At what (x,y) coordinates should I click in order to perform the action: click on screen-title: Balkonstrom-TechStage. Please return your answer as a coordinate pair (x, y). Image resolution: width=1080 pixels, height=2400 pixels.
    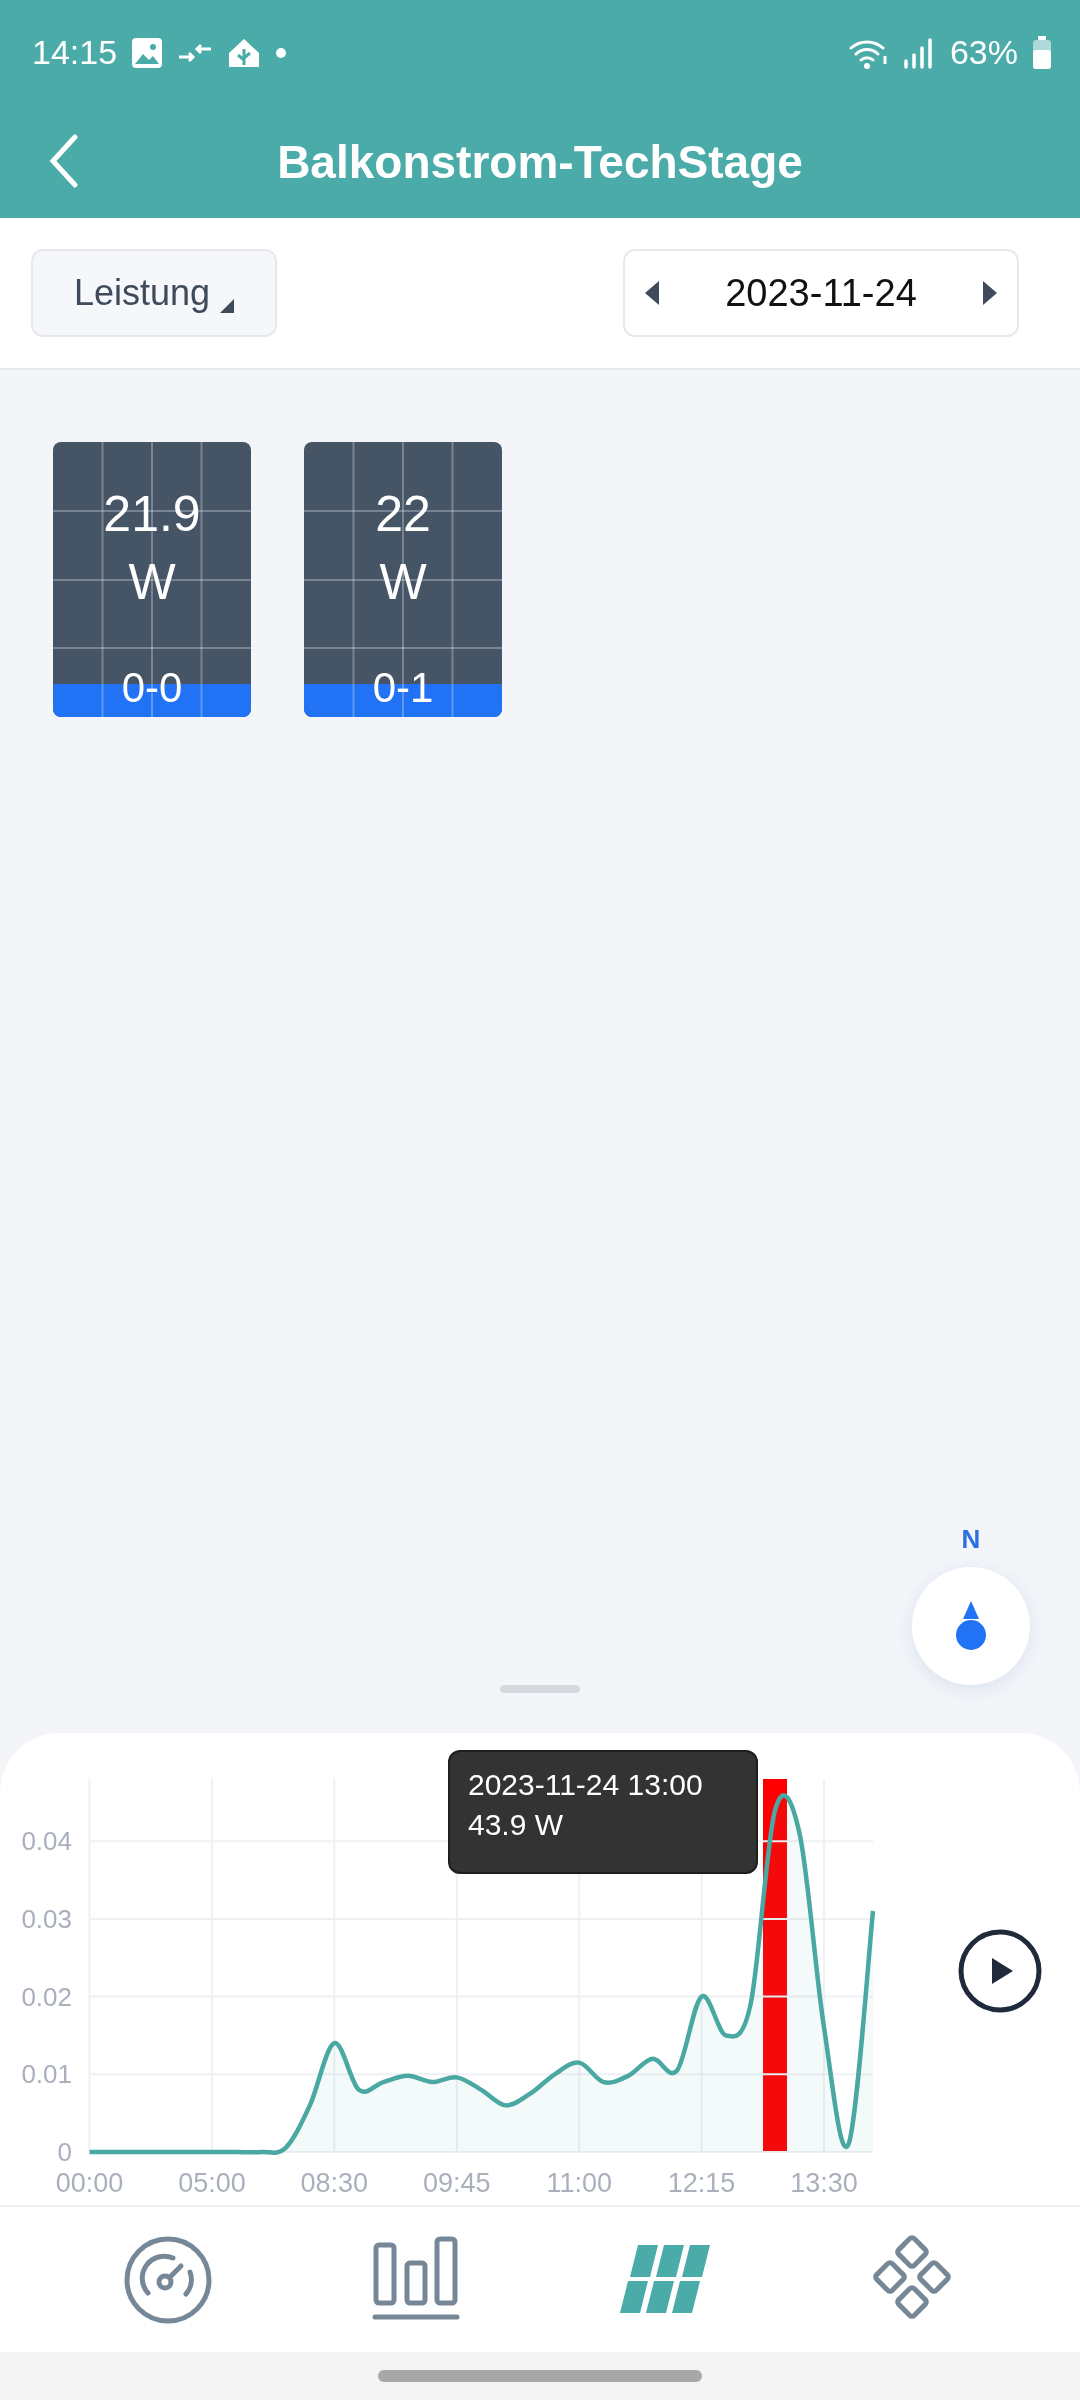
    Looking at the image, I should click on (540, 161).